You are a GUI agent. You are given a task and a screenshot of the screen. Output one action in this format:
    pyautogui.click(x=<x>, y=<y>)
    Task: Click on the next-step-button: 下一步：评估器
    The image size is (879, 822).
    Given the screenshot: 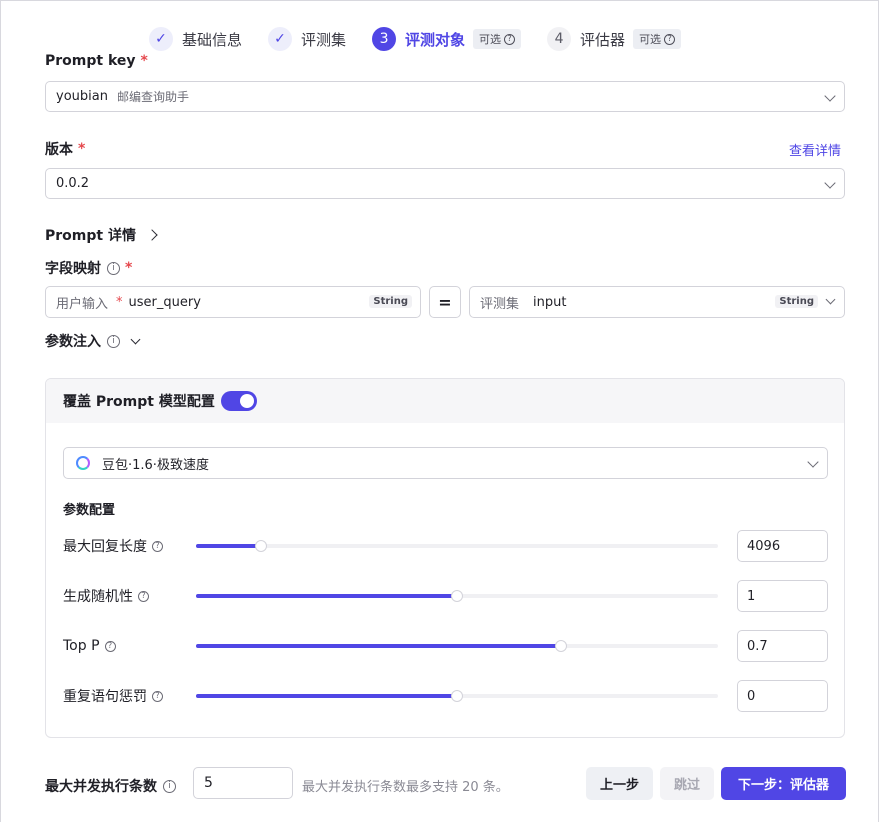 What is the action you would take?
    pyautogui.click(x=783, y=783)
    